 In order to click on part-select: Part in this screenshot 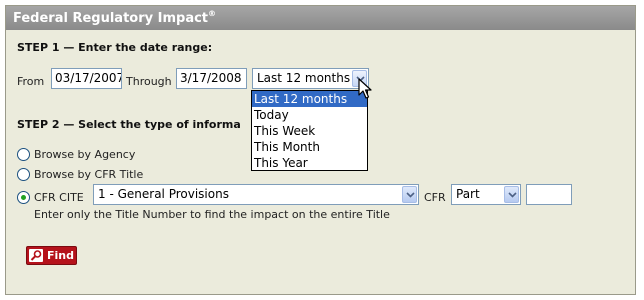, I will do `click(486, 194)`.